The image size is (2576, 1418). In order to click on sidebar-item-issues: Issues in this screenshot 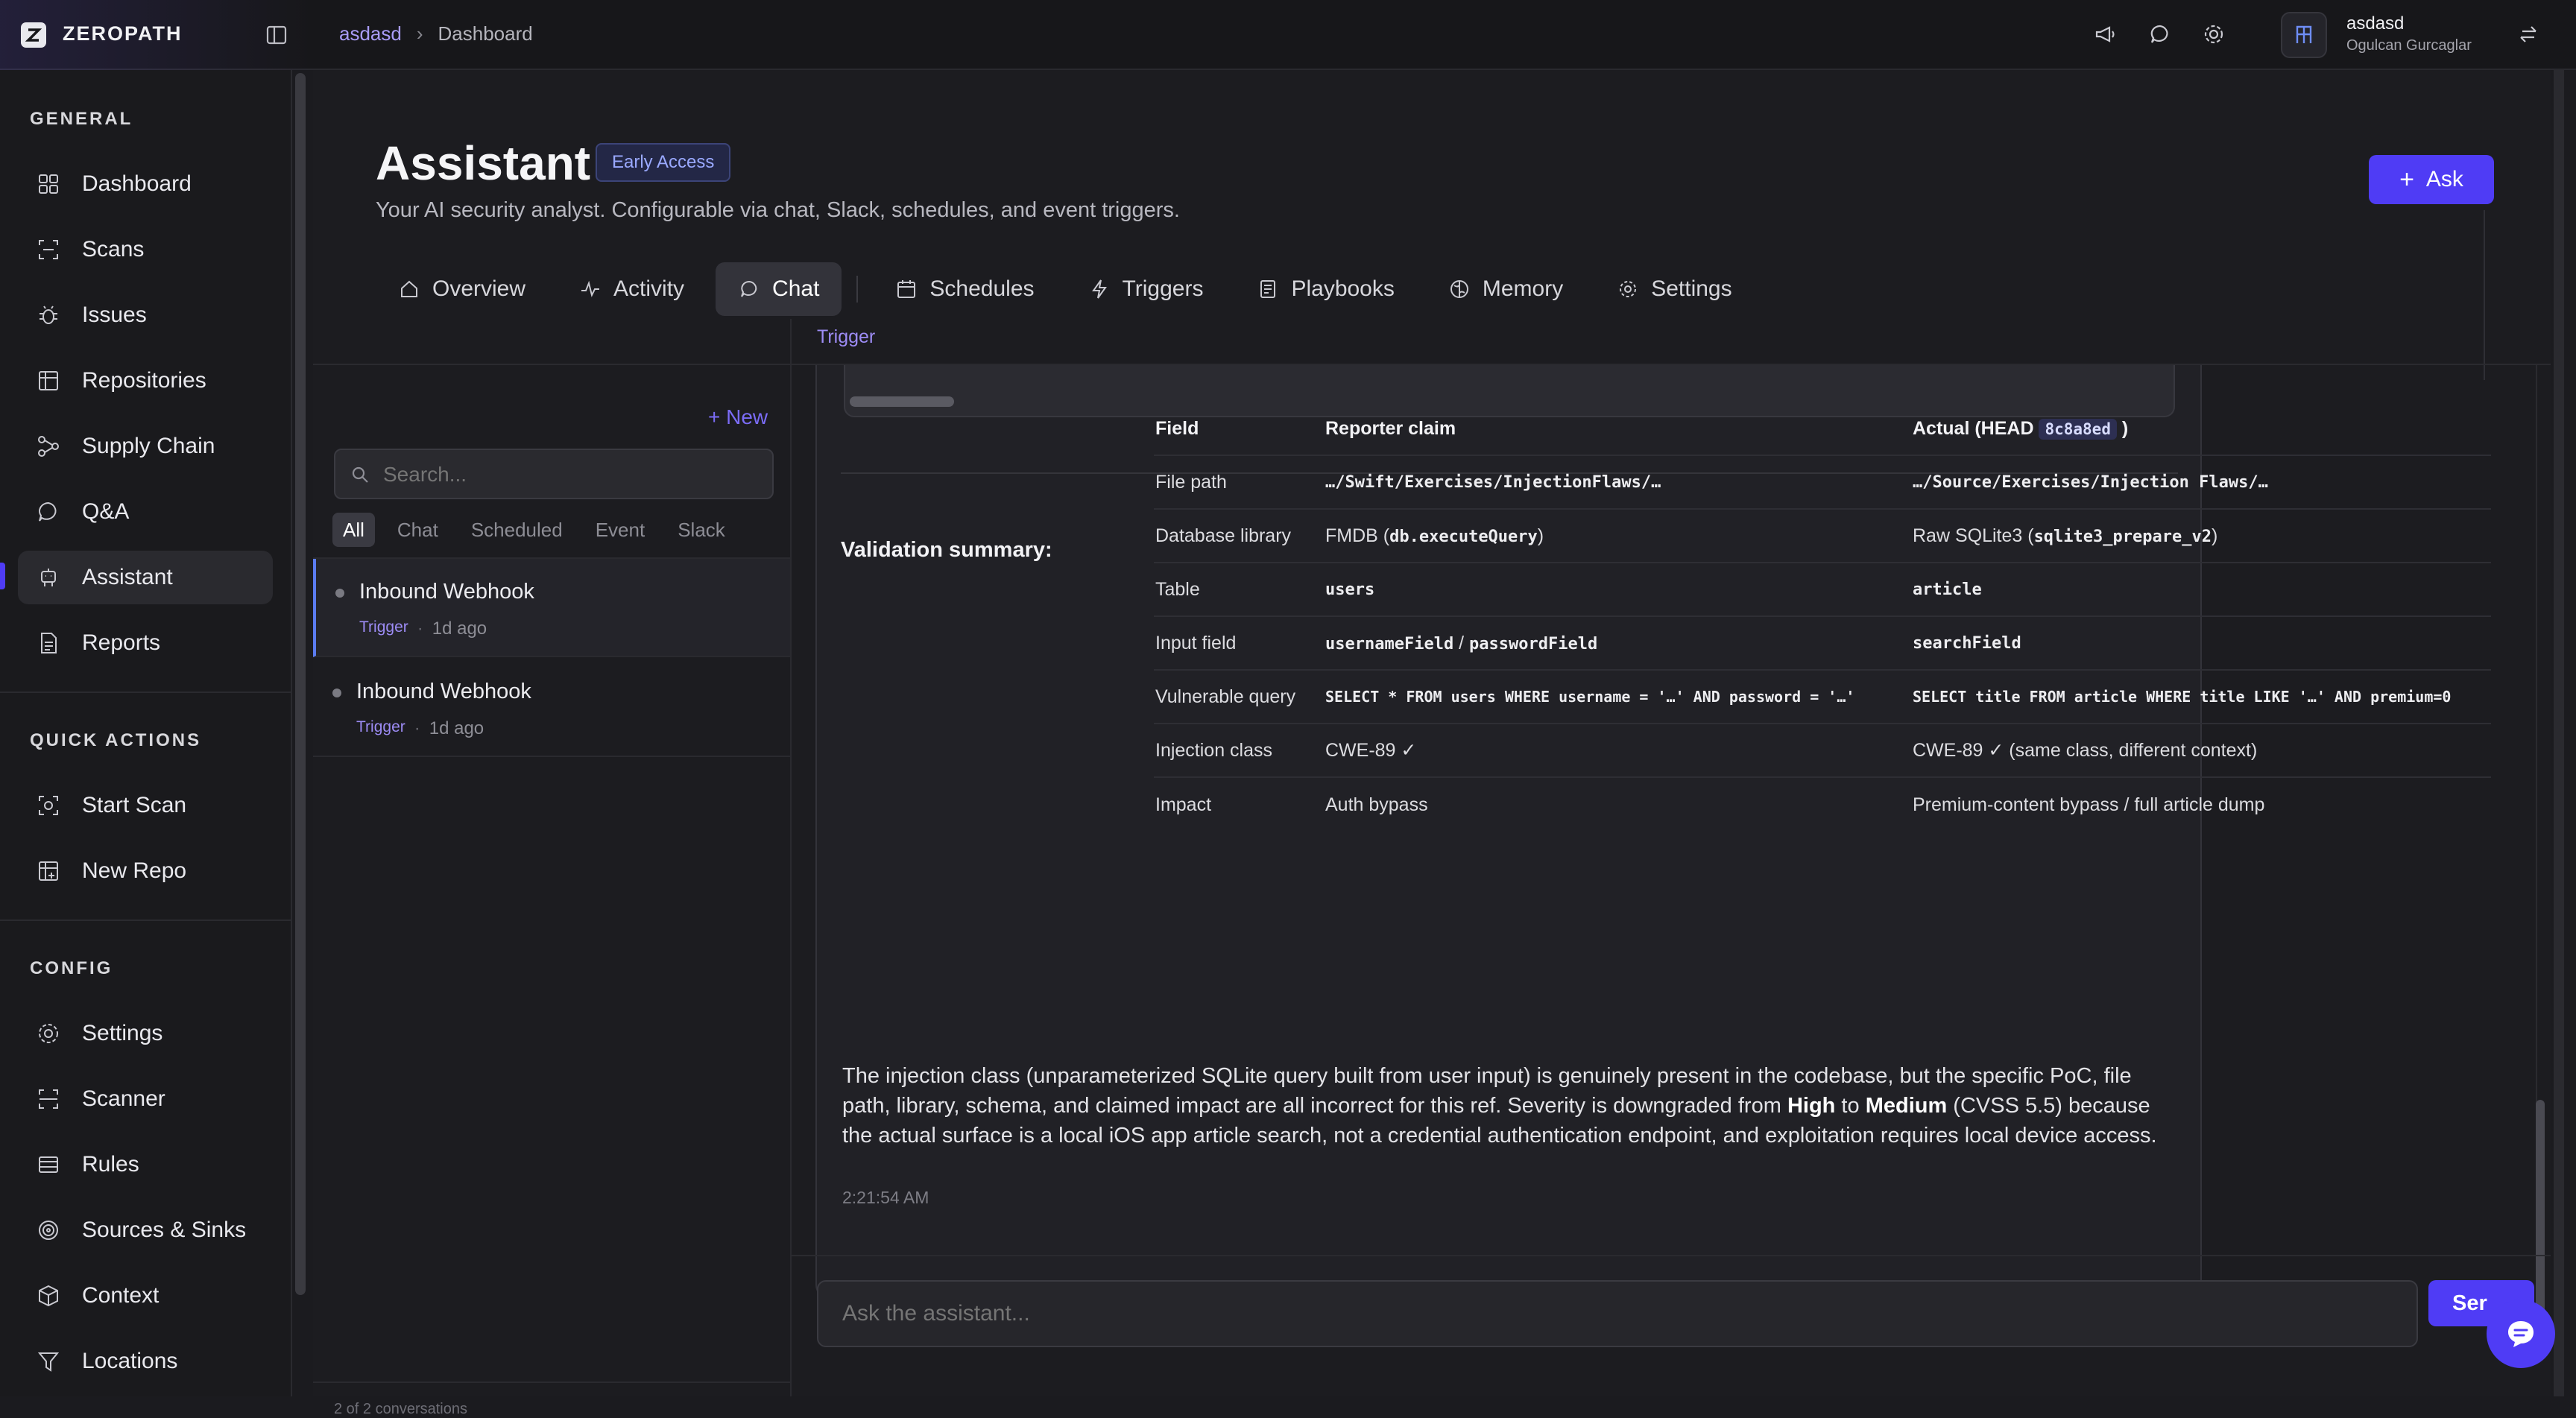, I will do `click(145, 315)`.